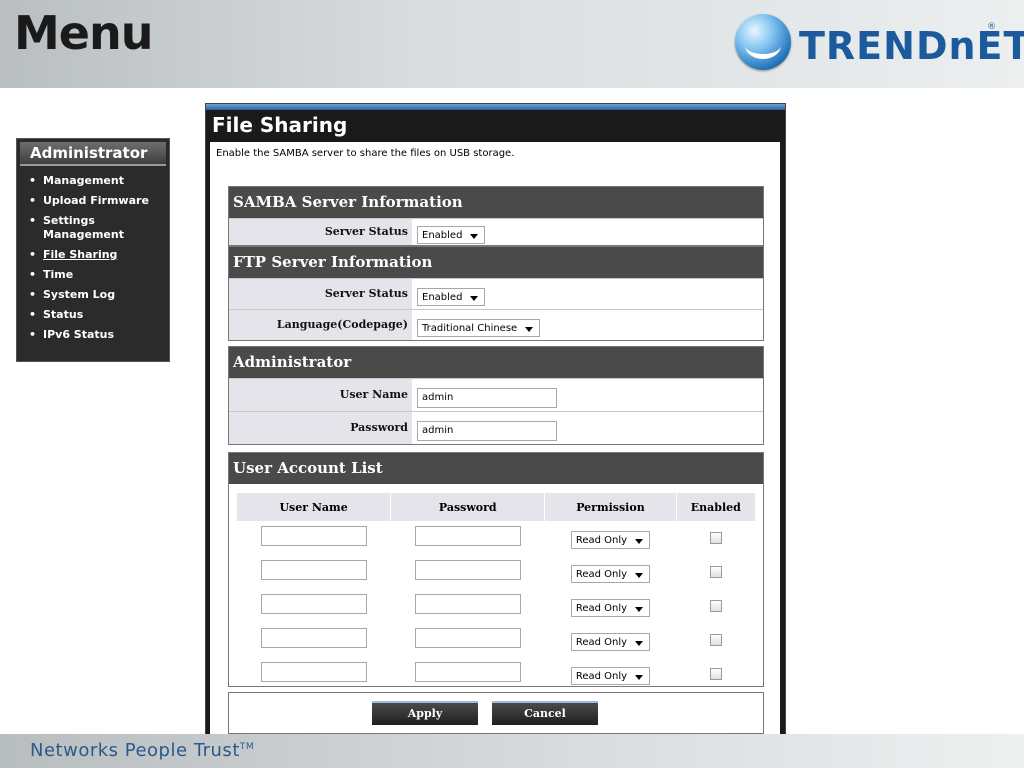 The image size is (1024, 768). Describe the element at coordinates (468, 507) in the screenshot. I see `col-header-password: Password` at that location.